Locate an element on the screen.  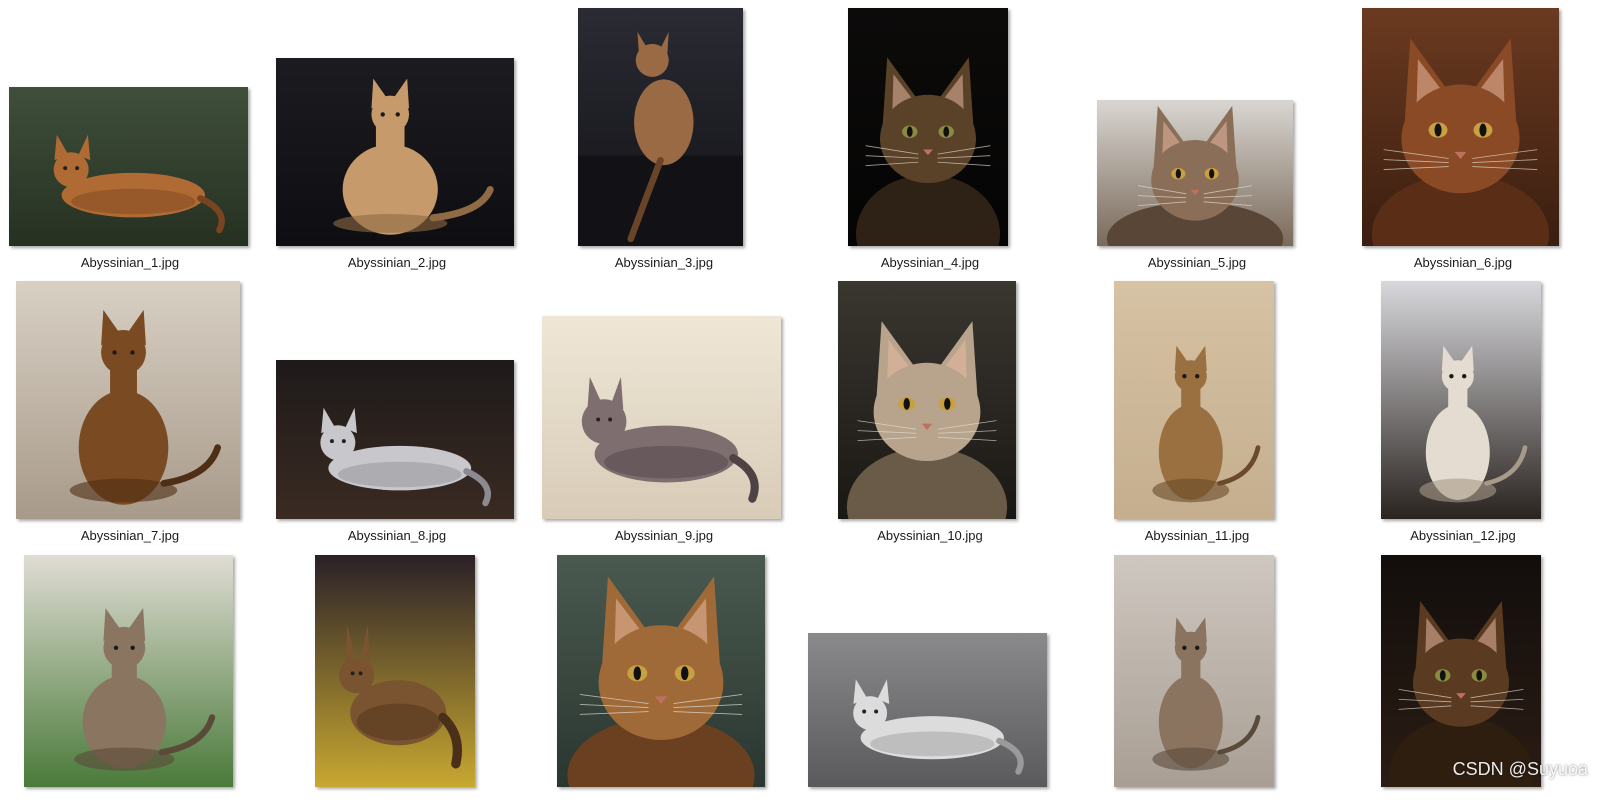
file-name-label: Abyssinian_9.jpg is located at coordinates (664, 535).